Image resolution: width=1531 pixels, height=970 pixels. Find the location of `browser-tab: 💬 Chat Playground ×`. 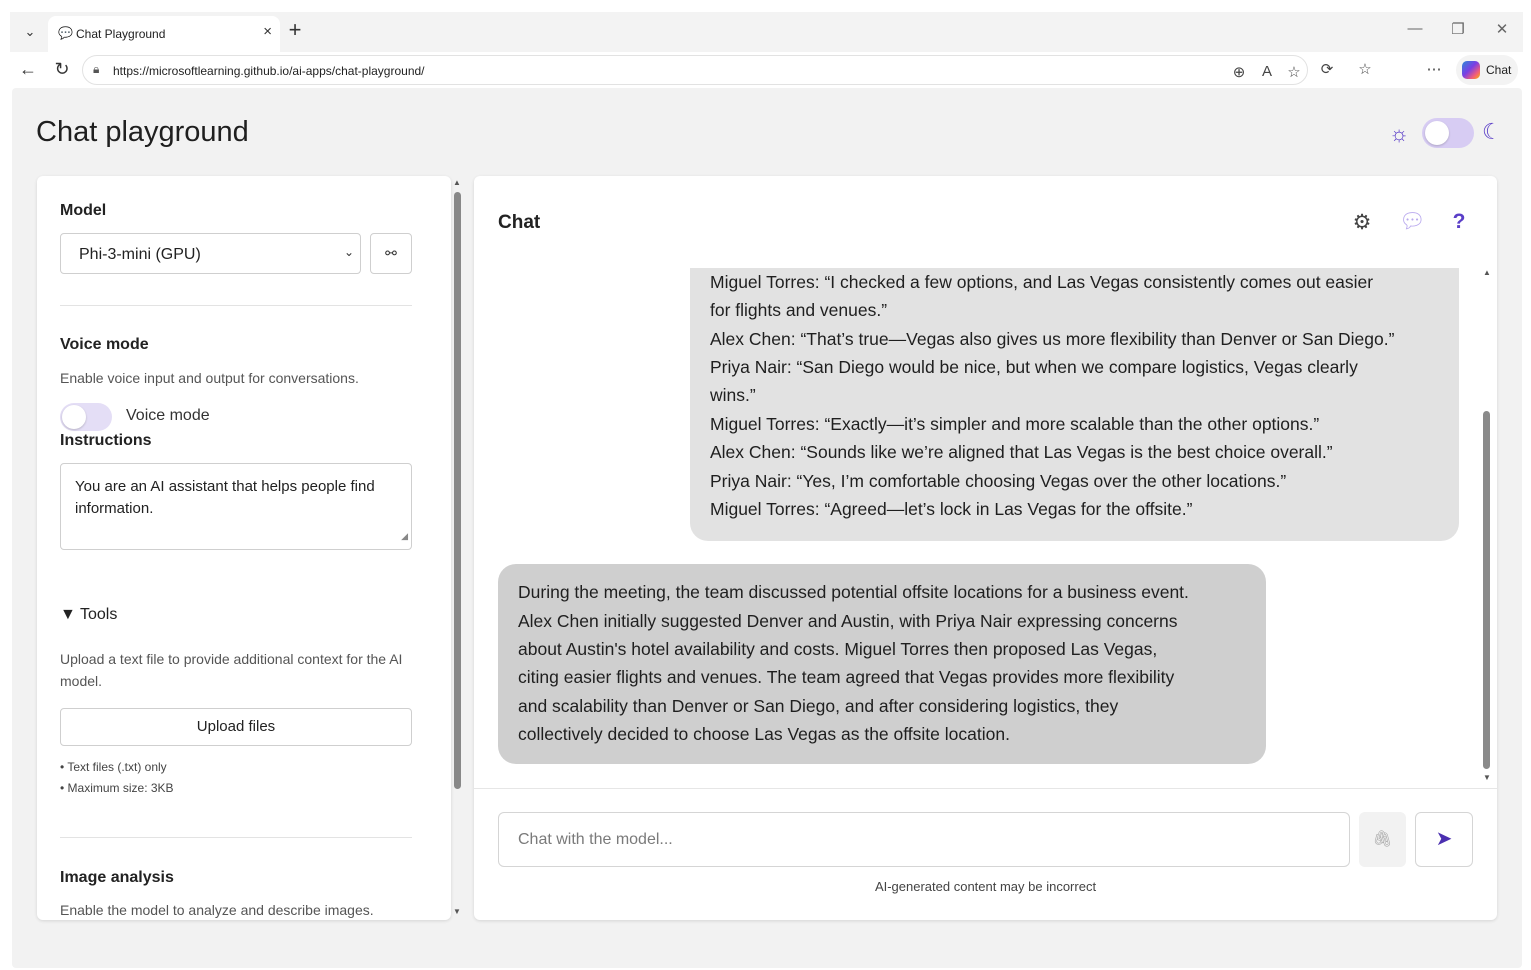

browser-tab: 💬 Chat Playground × is located at coordinates (164, 34).